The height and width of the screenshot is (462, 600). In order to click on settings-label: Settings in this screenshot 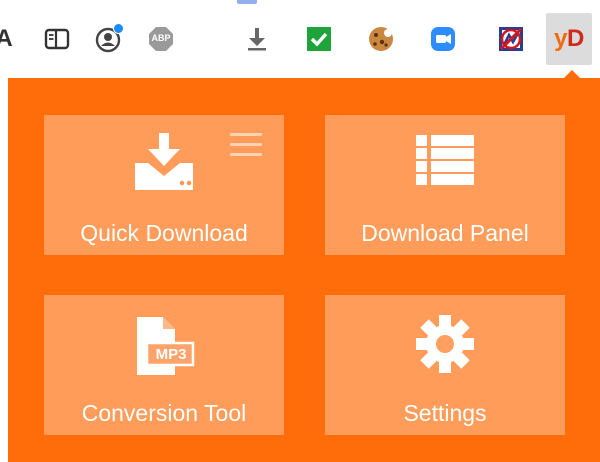, I will do `click(445, 413)`.